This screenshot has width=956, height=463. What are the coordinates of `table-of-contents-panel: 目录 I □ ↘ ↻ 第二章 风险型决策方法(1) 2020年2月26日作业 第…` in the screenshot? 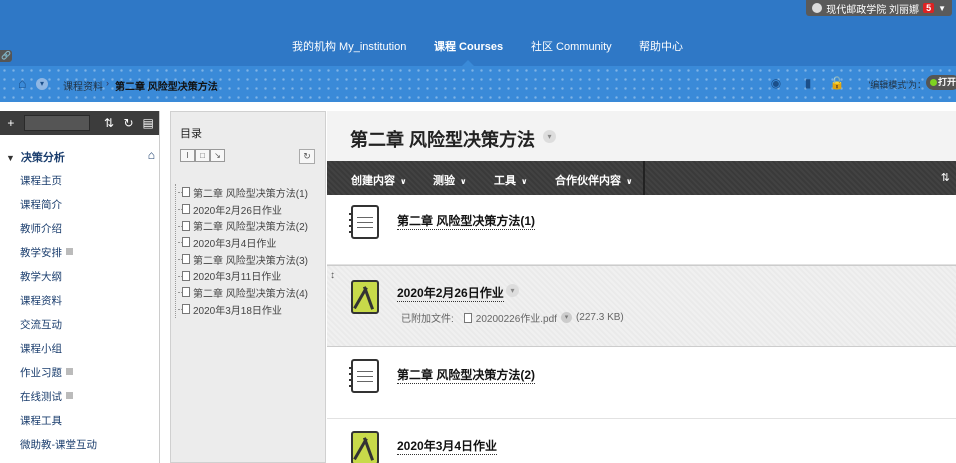 It's located at (248, 287).